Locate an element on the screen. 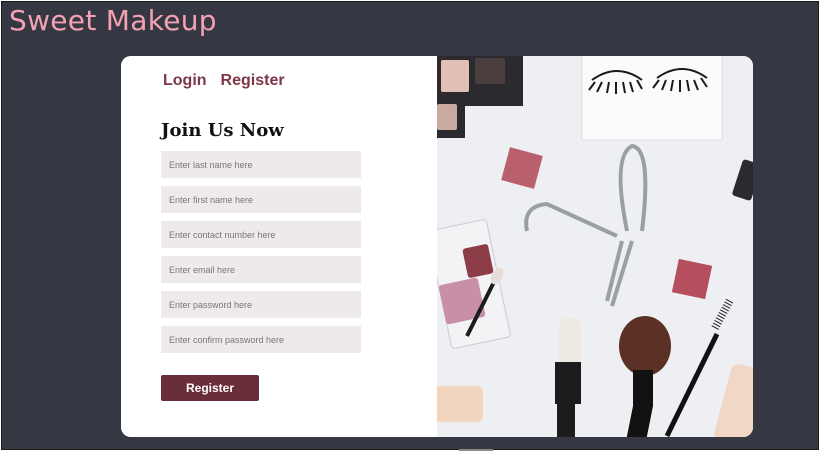  blush-square-icon is located at coordinates (692, 279).